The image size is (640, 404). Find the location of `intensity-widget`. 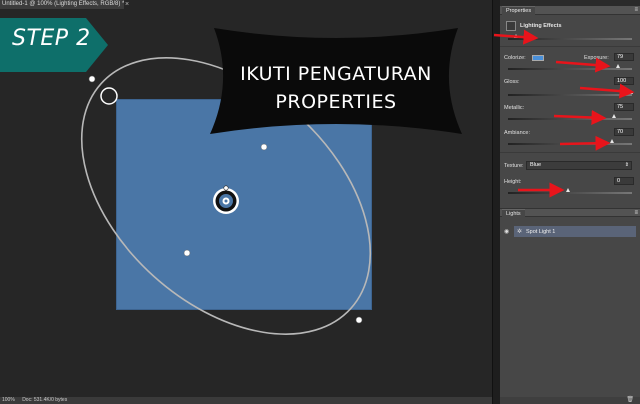

intensity-widget is located at coordinates (226, 199).